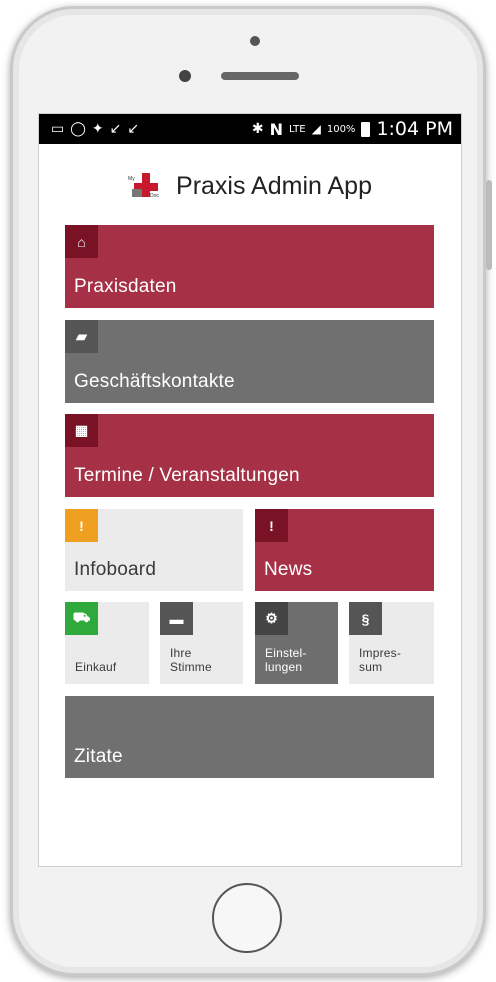  Describe the element at coordinates (107, 643) in the screenshot. I see `tile-einkauf: ⛟ Einkauf` at that location.